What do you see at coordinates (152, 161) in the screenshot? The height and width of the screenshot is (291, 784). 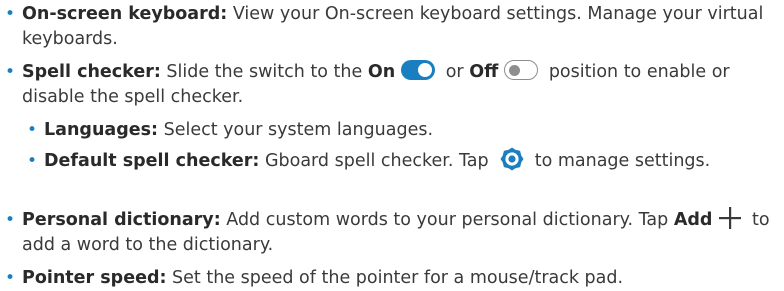 I see `item-label: Default spell checker:` at bounding box center [152, 161].